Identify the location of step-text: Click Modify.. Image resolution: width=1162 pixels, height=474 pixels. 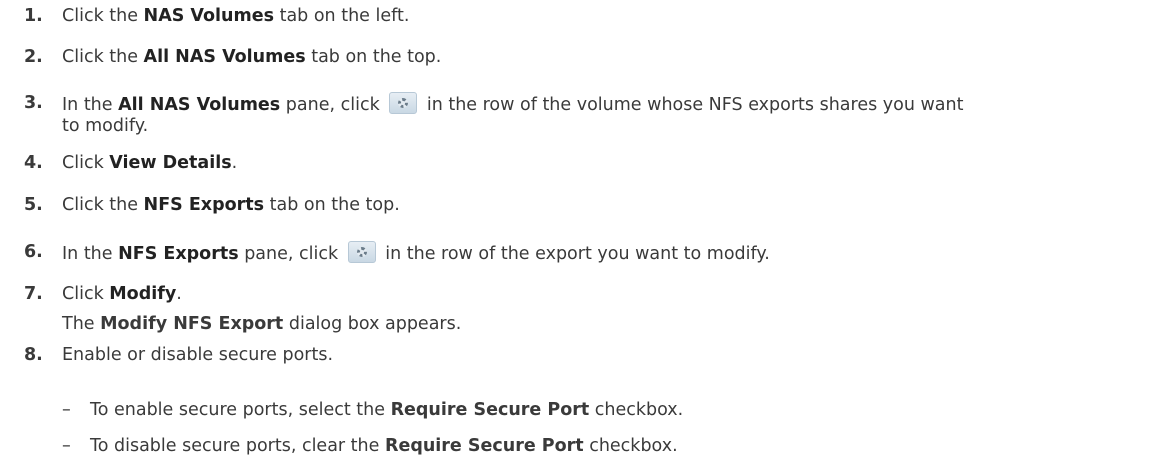
(607, 294).